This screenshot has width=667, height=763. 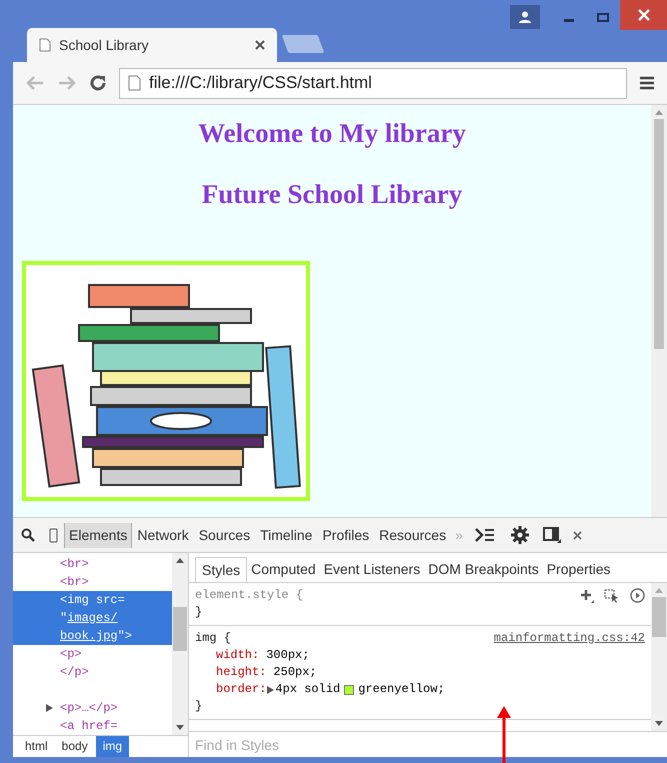 I want to click on sidebar-tab: Properties, so click(x=578, y=569).